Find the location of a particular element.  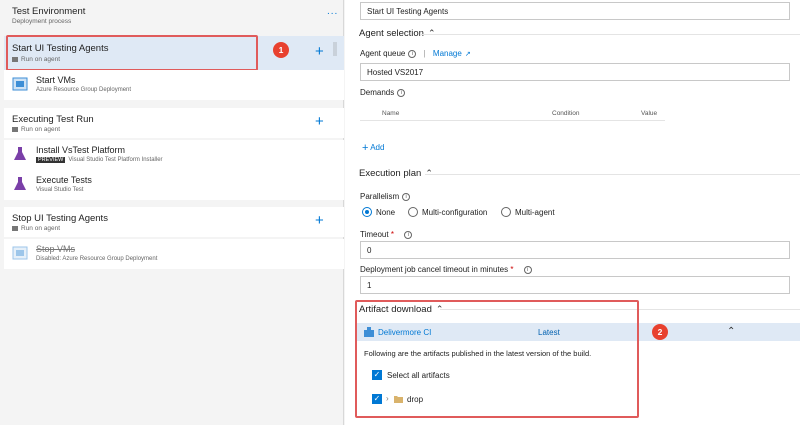

radio-none is located at coordinates (367, 212).